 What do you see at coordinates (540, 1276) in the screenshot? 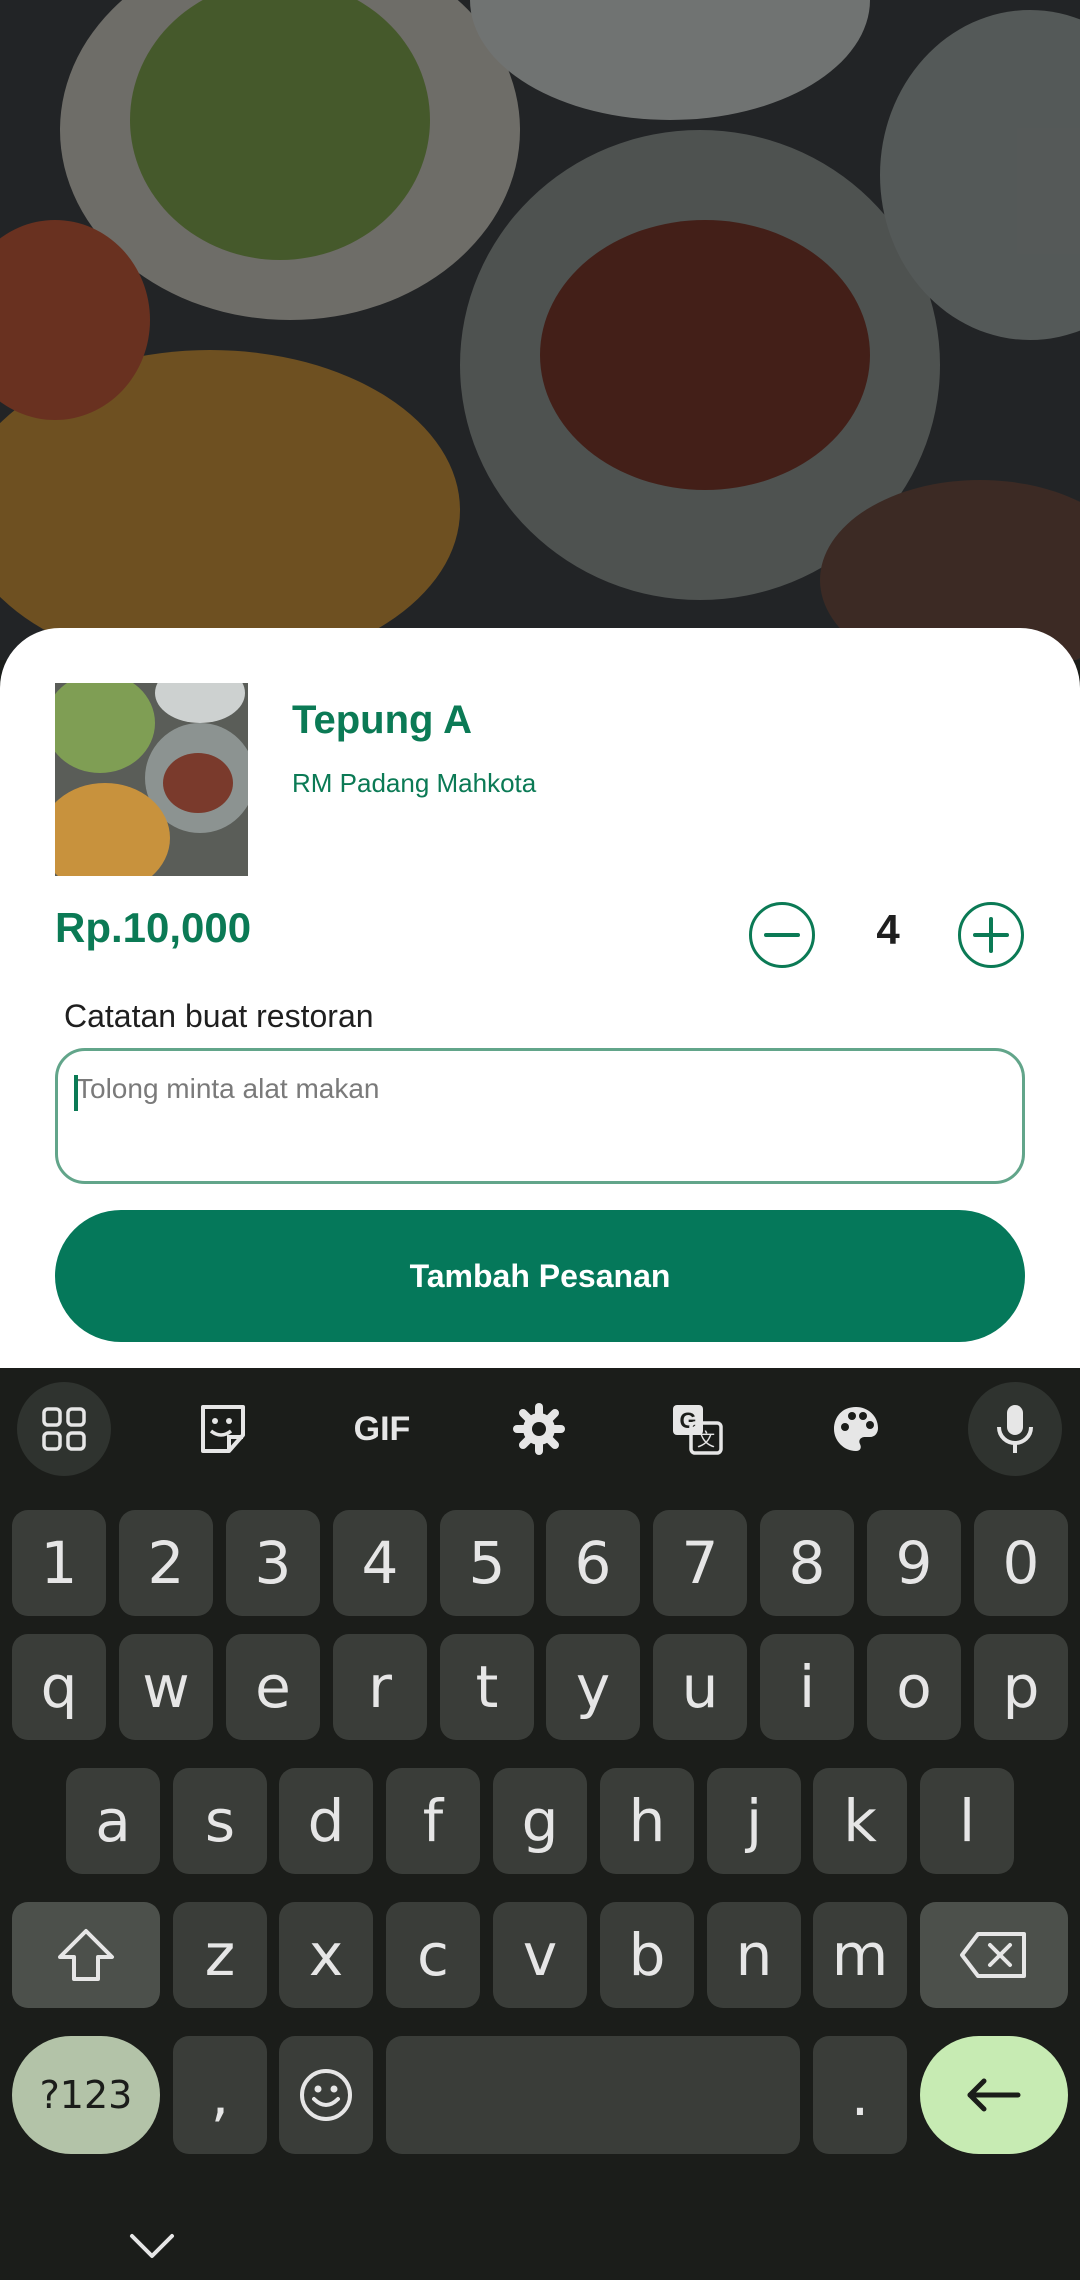
I see `add-order-button: Tambah Pesanan` at bounding box center [540, 1276].